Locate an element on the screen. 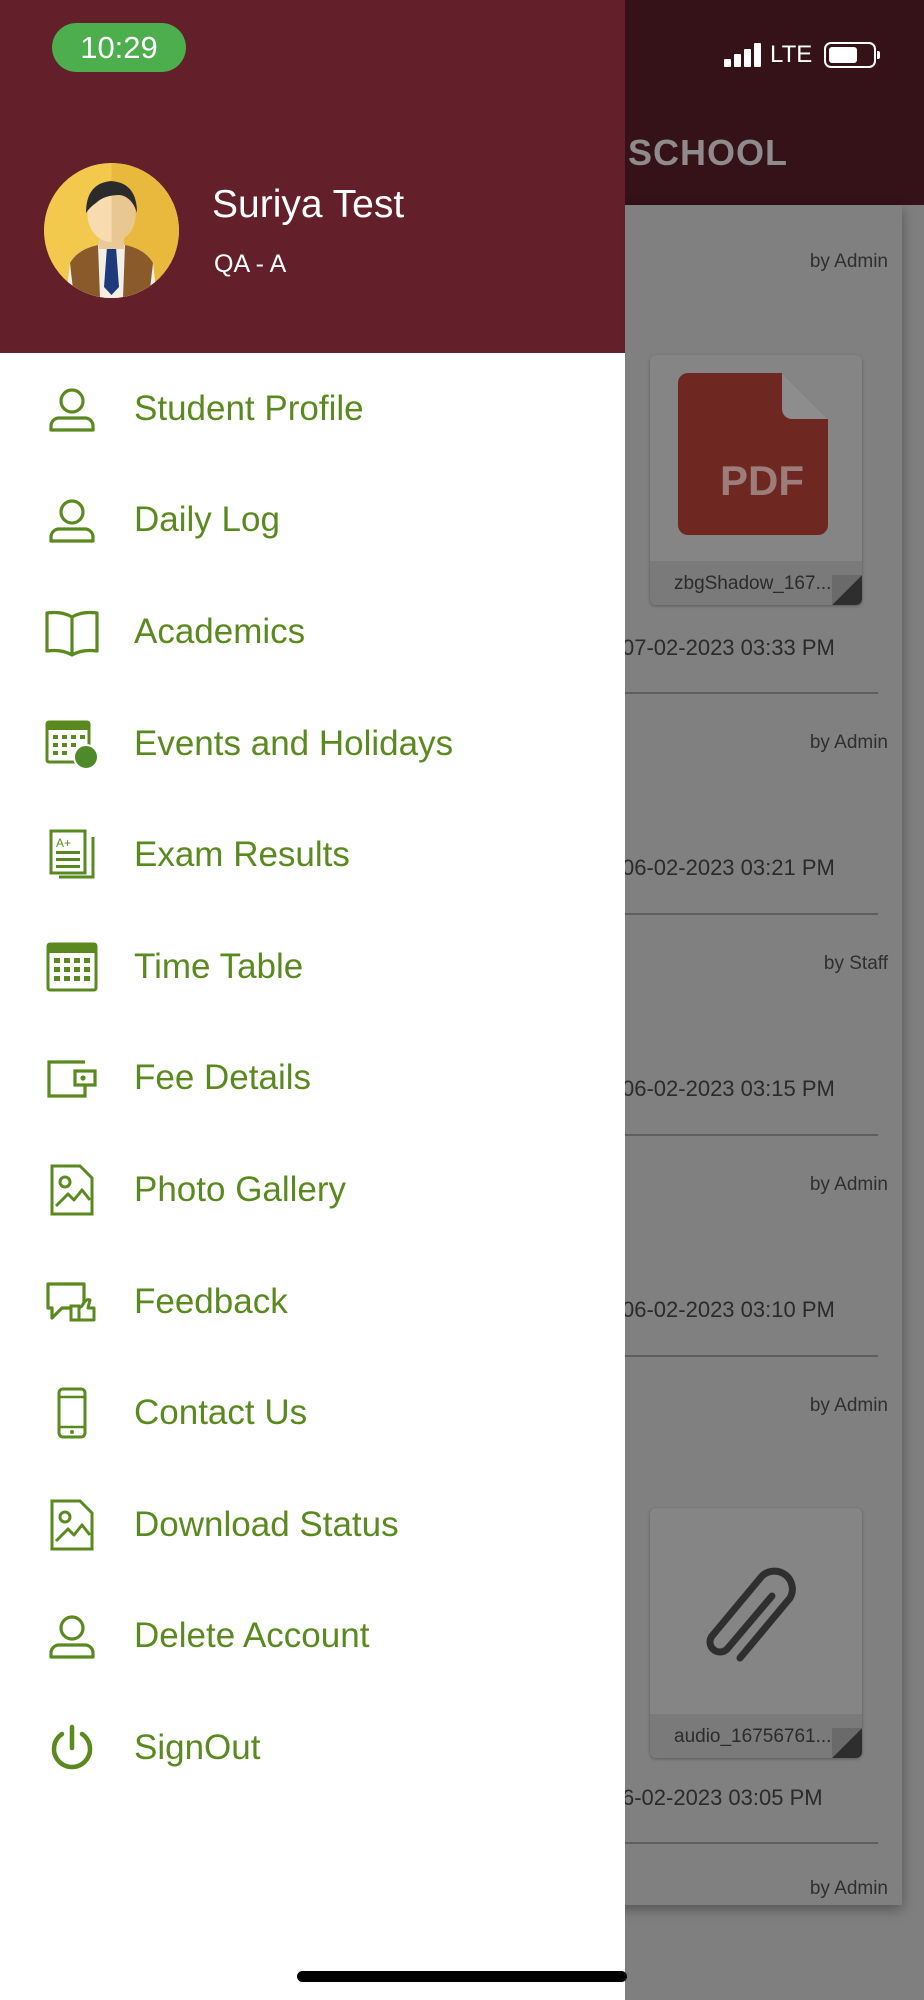 This screenshot has width=924, height=2000. power-icon is located at coordinates (72, 1748).